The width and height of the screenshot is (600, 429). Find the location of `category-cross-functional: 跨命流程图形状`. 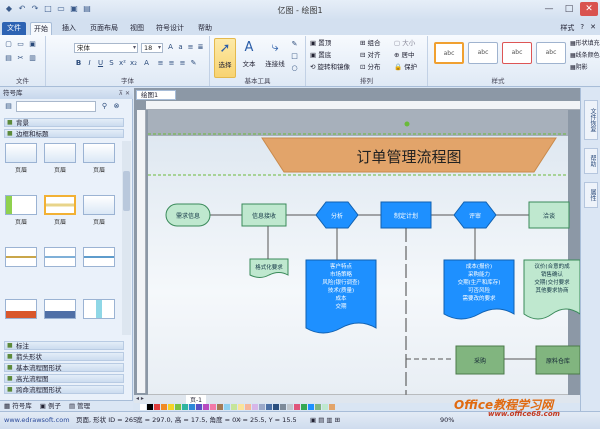

category-cross-functional: 跨命流程图形状 is located at coordinates (64, 389).